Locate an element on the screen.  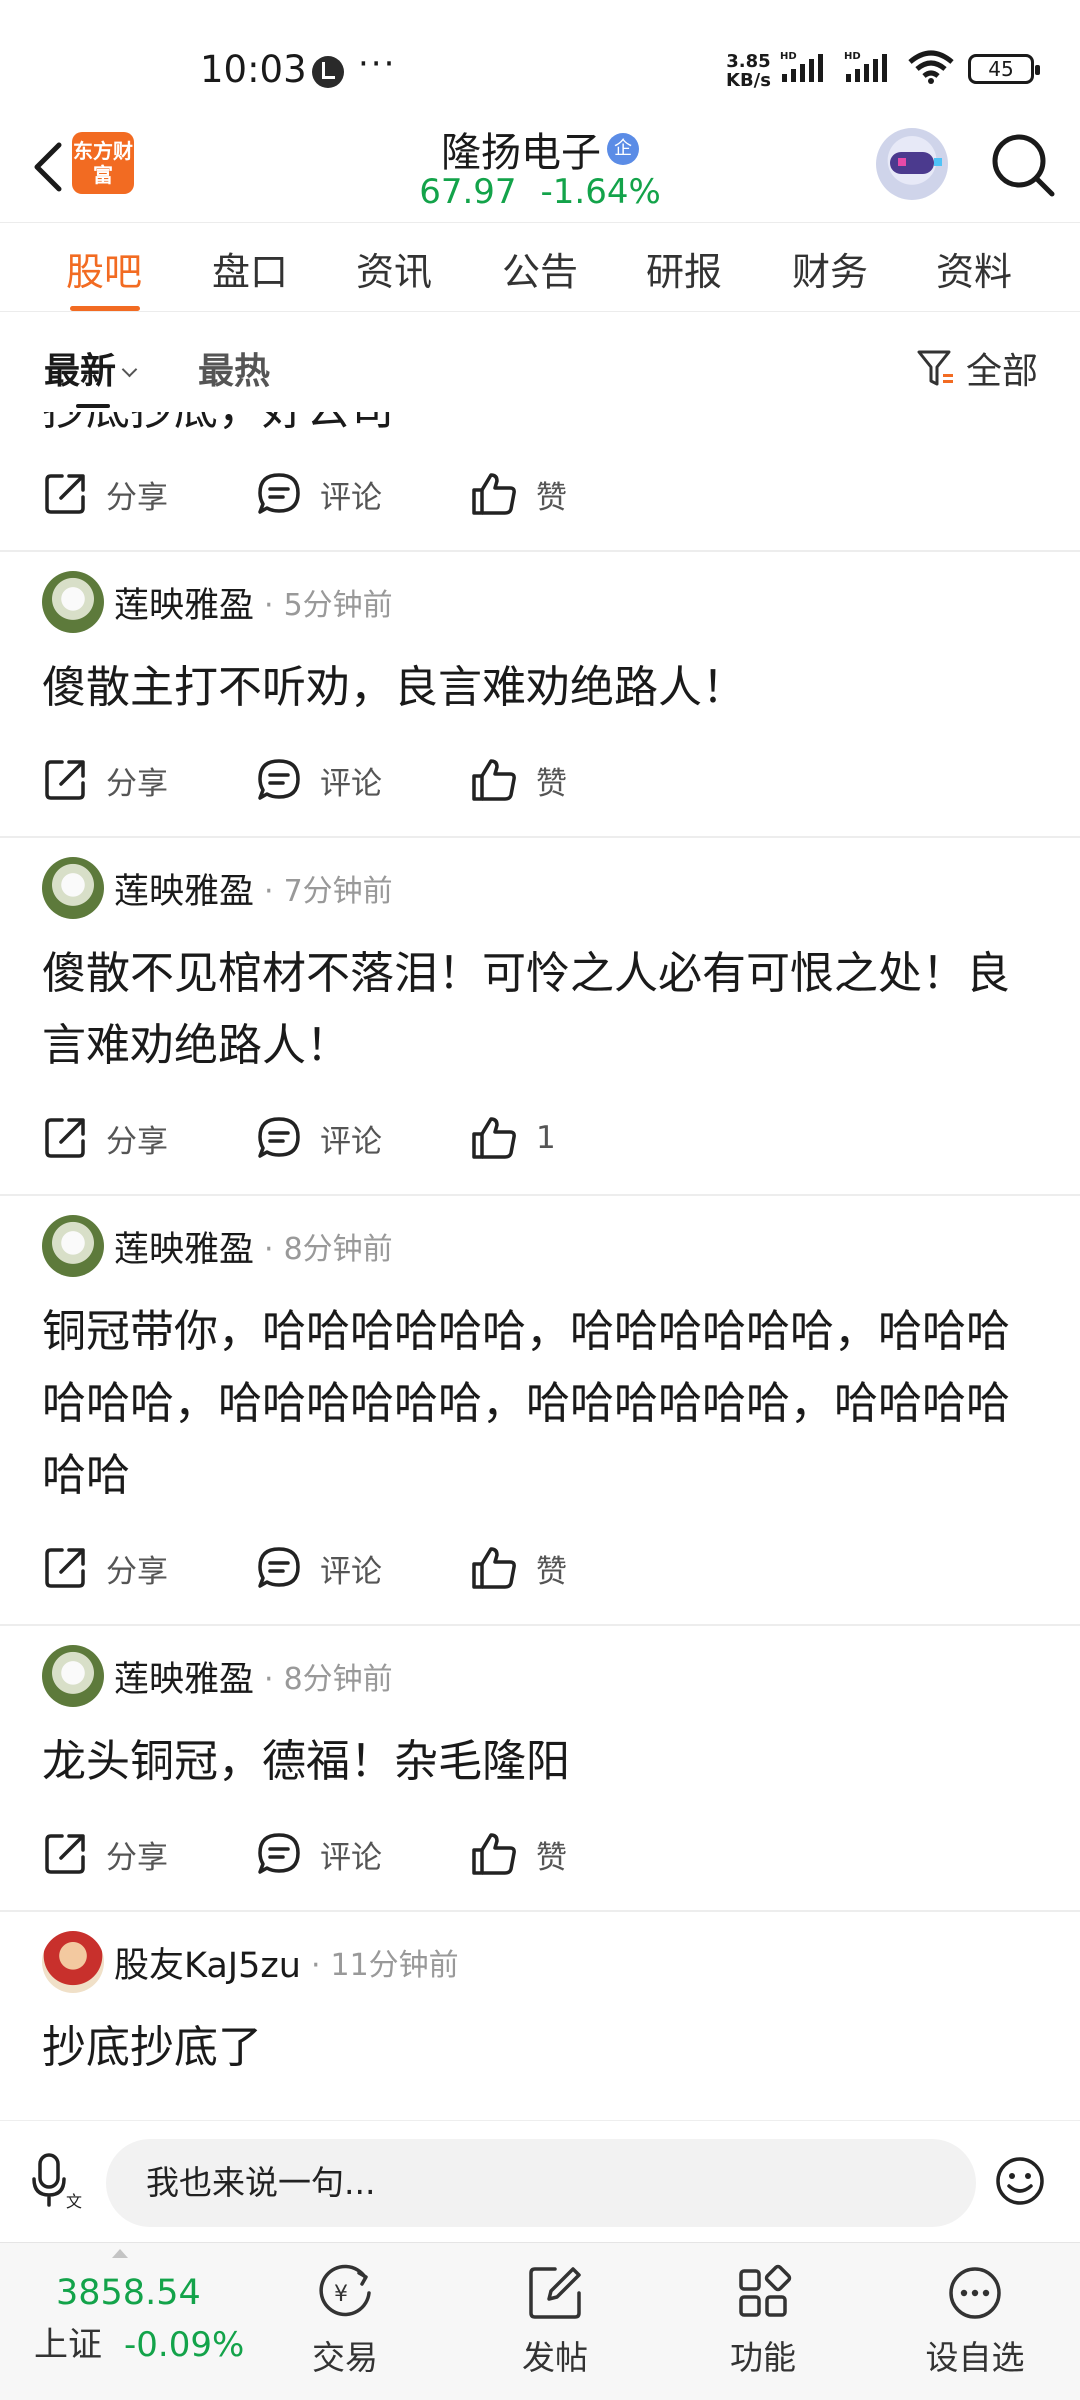
wifi-icon is located at coordinates (931, 67).